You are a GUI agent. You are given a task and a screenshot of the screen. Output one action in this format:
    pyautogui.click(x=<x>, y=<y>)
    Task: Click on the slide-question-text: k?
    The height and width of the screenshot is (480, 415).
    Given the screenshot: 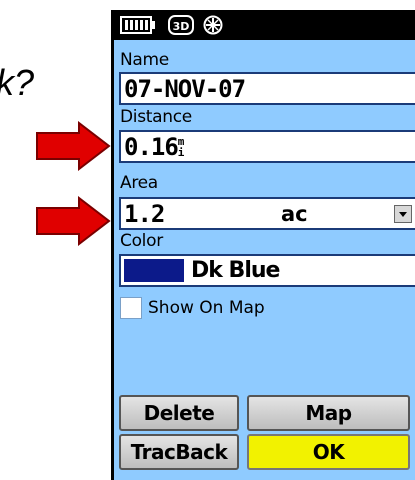 What is the action you would take?
    pyautogui.click(x=17, y=82)
    